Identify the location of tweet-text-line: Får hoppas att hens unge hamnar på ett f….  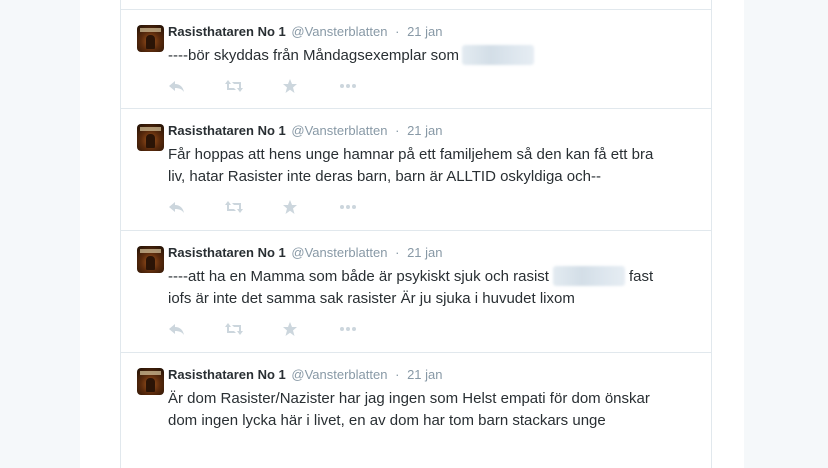
(411, 154).